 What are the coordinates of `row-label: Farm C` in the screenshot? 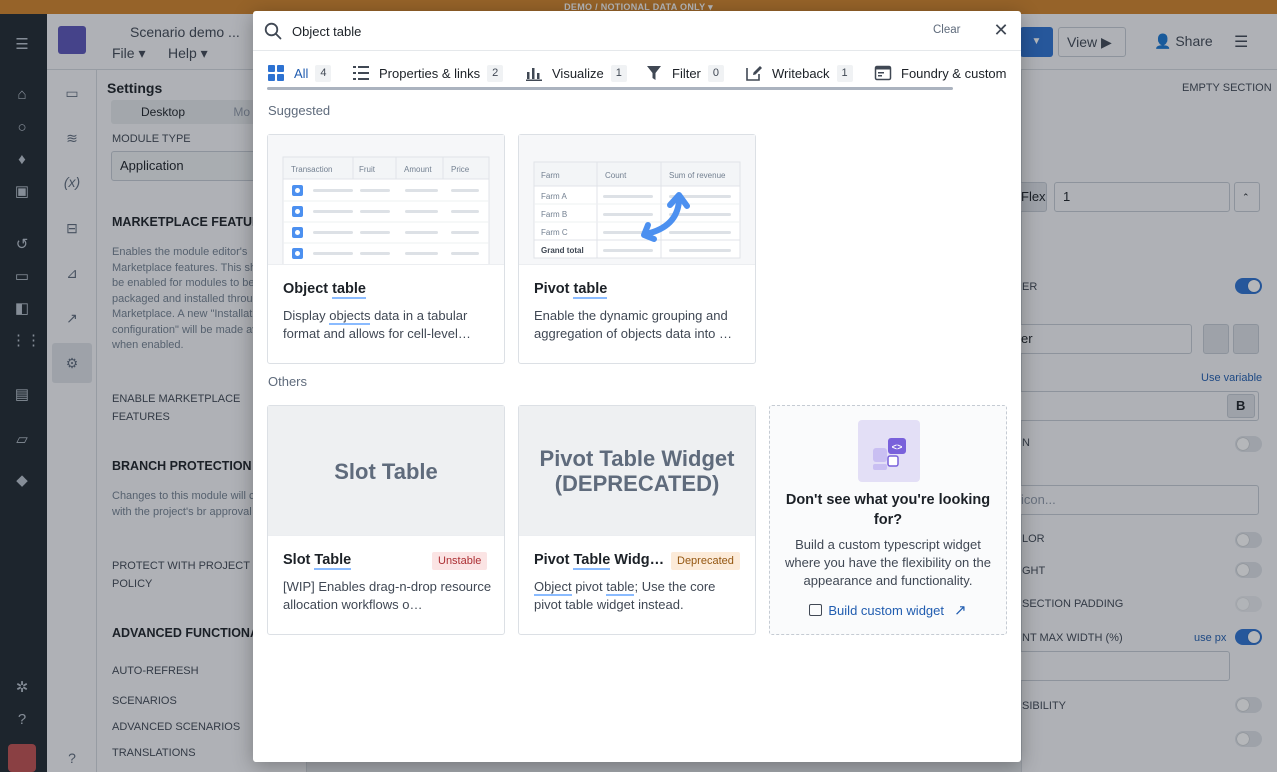 It's located at (554, 232).